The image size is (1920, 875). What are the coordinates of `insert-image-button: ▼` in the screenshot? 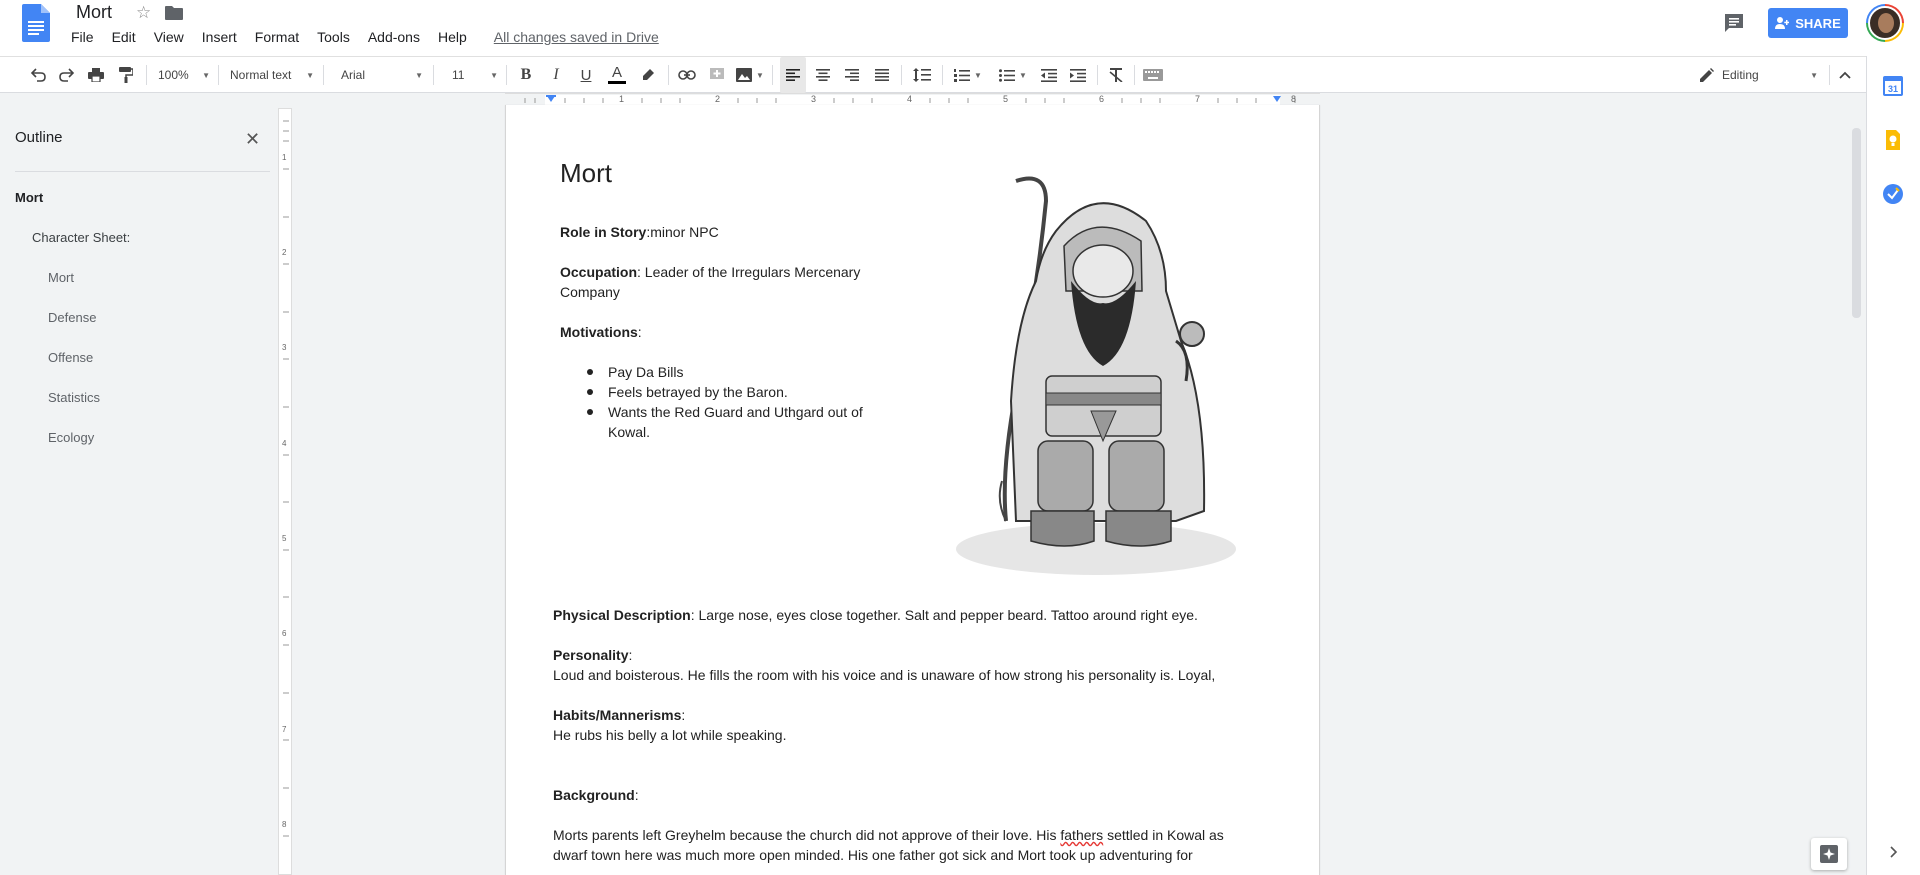 It's located at (750, 75).